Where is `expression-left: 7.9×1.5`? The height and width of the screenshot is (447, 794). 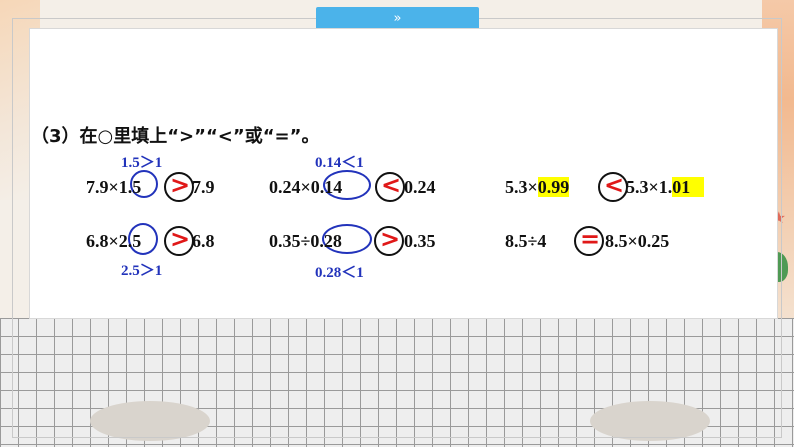 expression-left: 7.9×1.5 is located at coordinates (114, 187).